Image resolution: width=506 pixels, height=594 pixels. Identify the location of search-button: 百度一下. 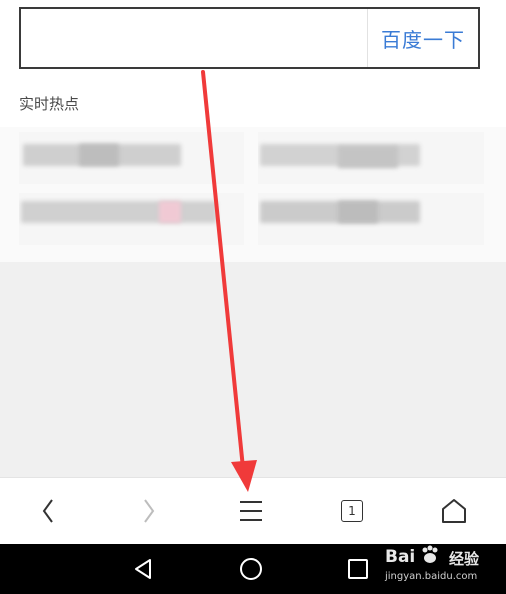
(423, 38).